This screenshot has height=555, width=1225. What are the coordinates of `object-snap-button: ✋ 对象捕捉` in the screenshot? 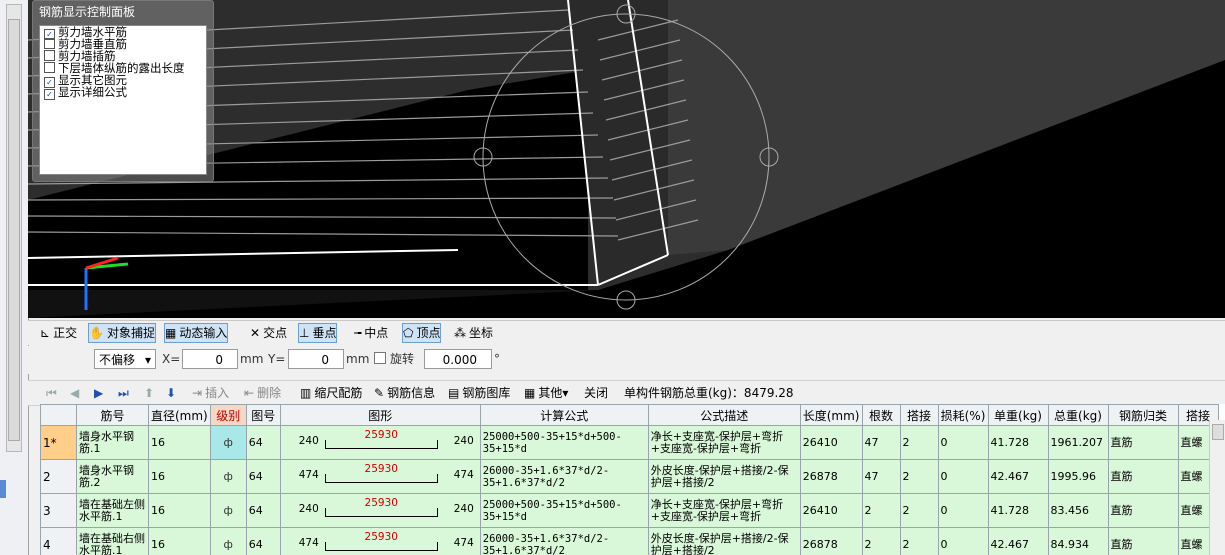 It's located at (122, 333).